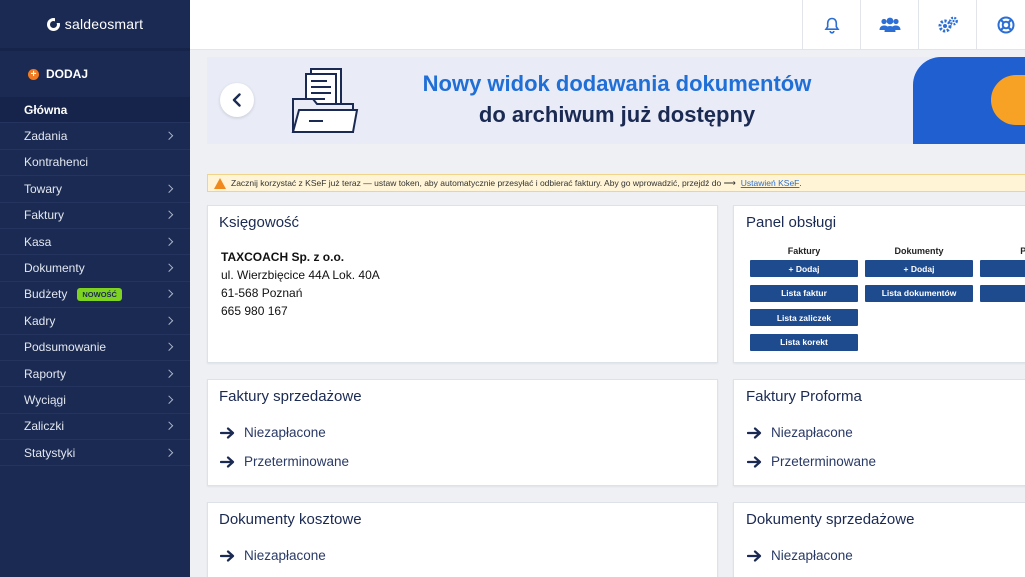  Describe the element at coordinates (95, 242) in the screenshot. I see `sidebar-item-kasa: Kasa` at that location.